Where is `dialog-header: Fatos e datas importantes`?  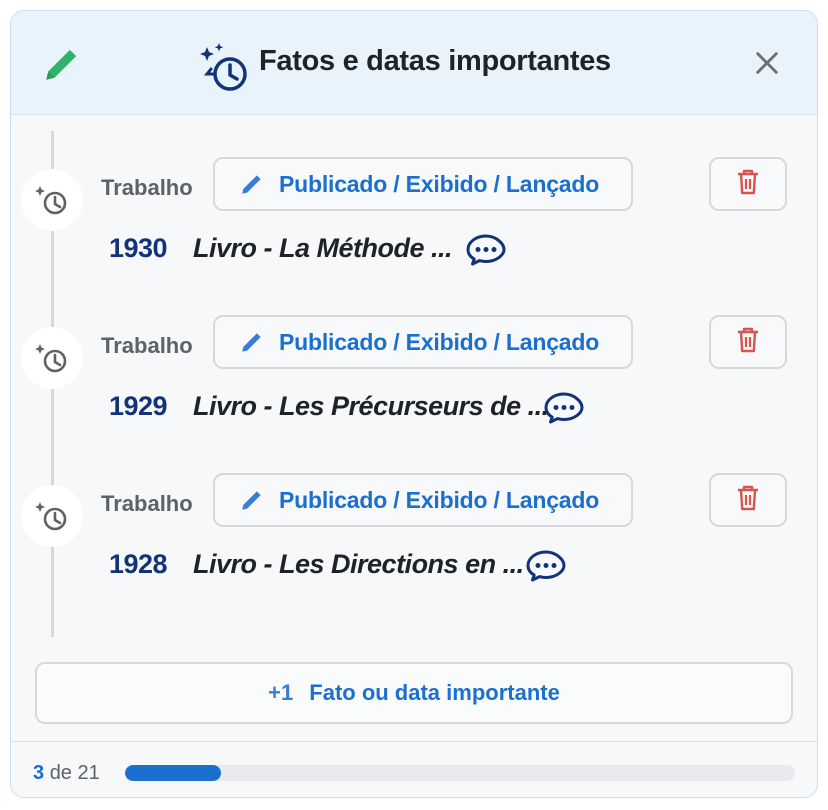
dialog-header: Fatos e datas importantes is located at coordinates (414, 63).